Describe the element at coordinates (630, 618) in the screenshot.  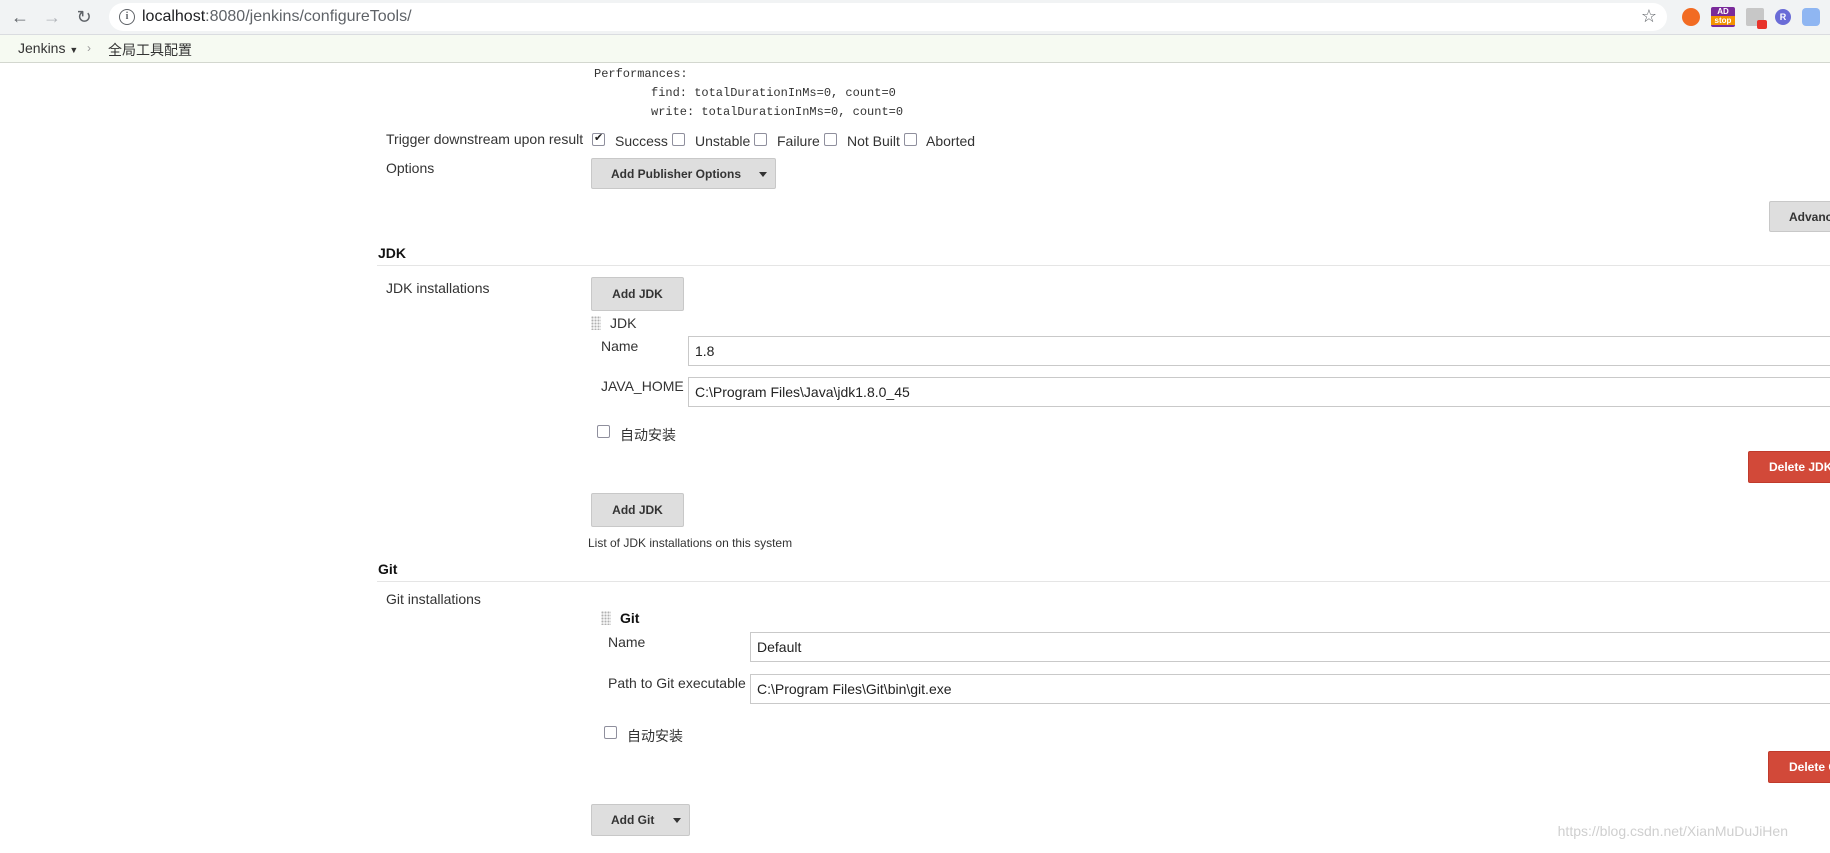
I see `git-item-title: Git` at that location.